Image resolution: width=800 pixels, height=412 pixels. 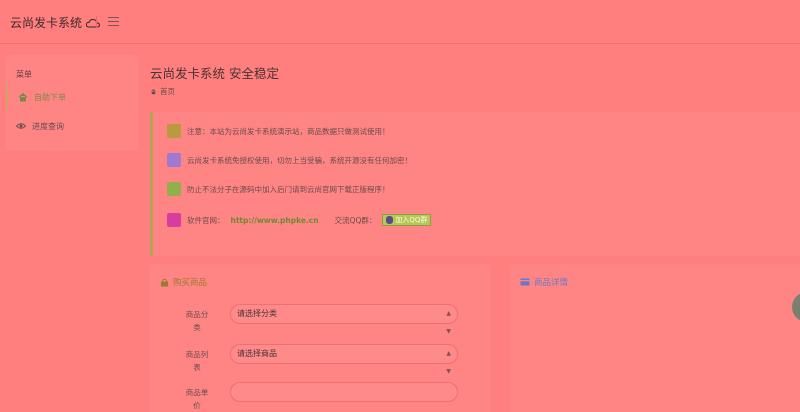 What do you see at coordinates (289, 160) in the screenshot?
I see `notice-item: 云尚发卡系统免授权使用，切勿上当受骗，系统开源没有任何加密！` at bounding box center [289, 160].